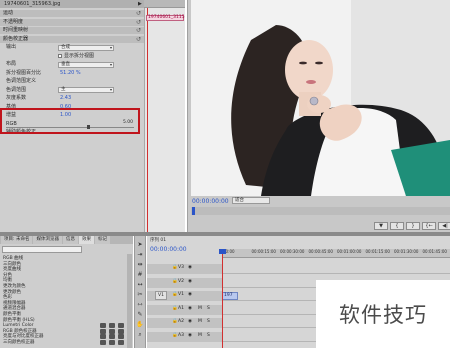  Describe the element at coordinates (184, 336) in the screenshot. I see `track-header: 🔒 A3 ◉ M S` at that location.